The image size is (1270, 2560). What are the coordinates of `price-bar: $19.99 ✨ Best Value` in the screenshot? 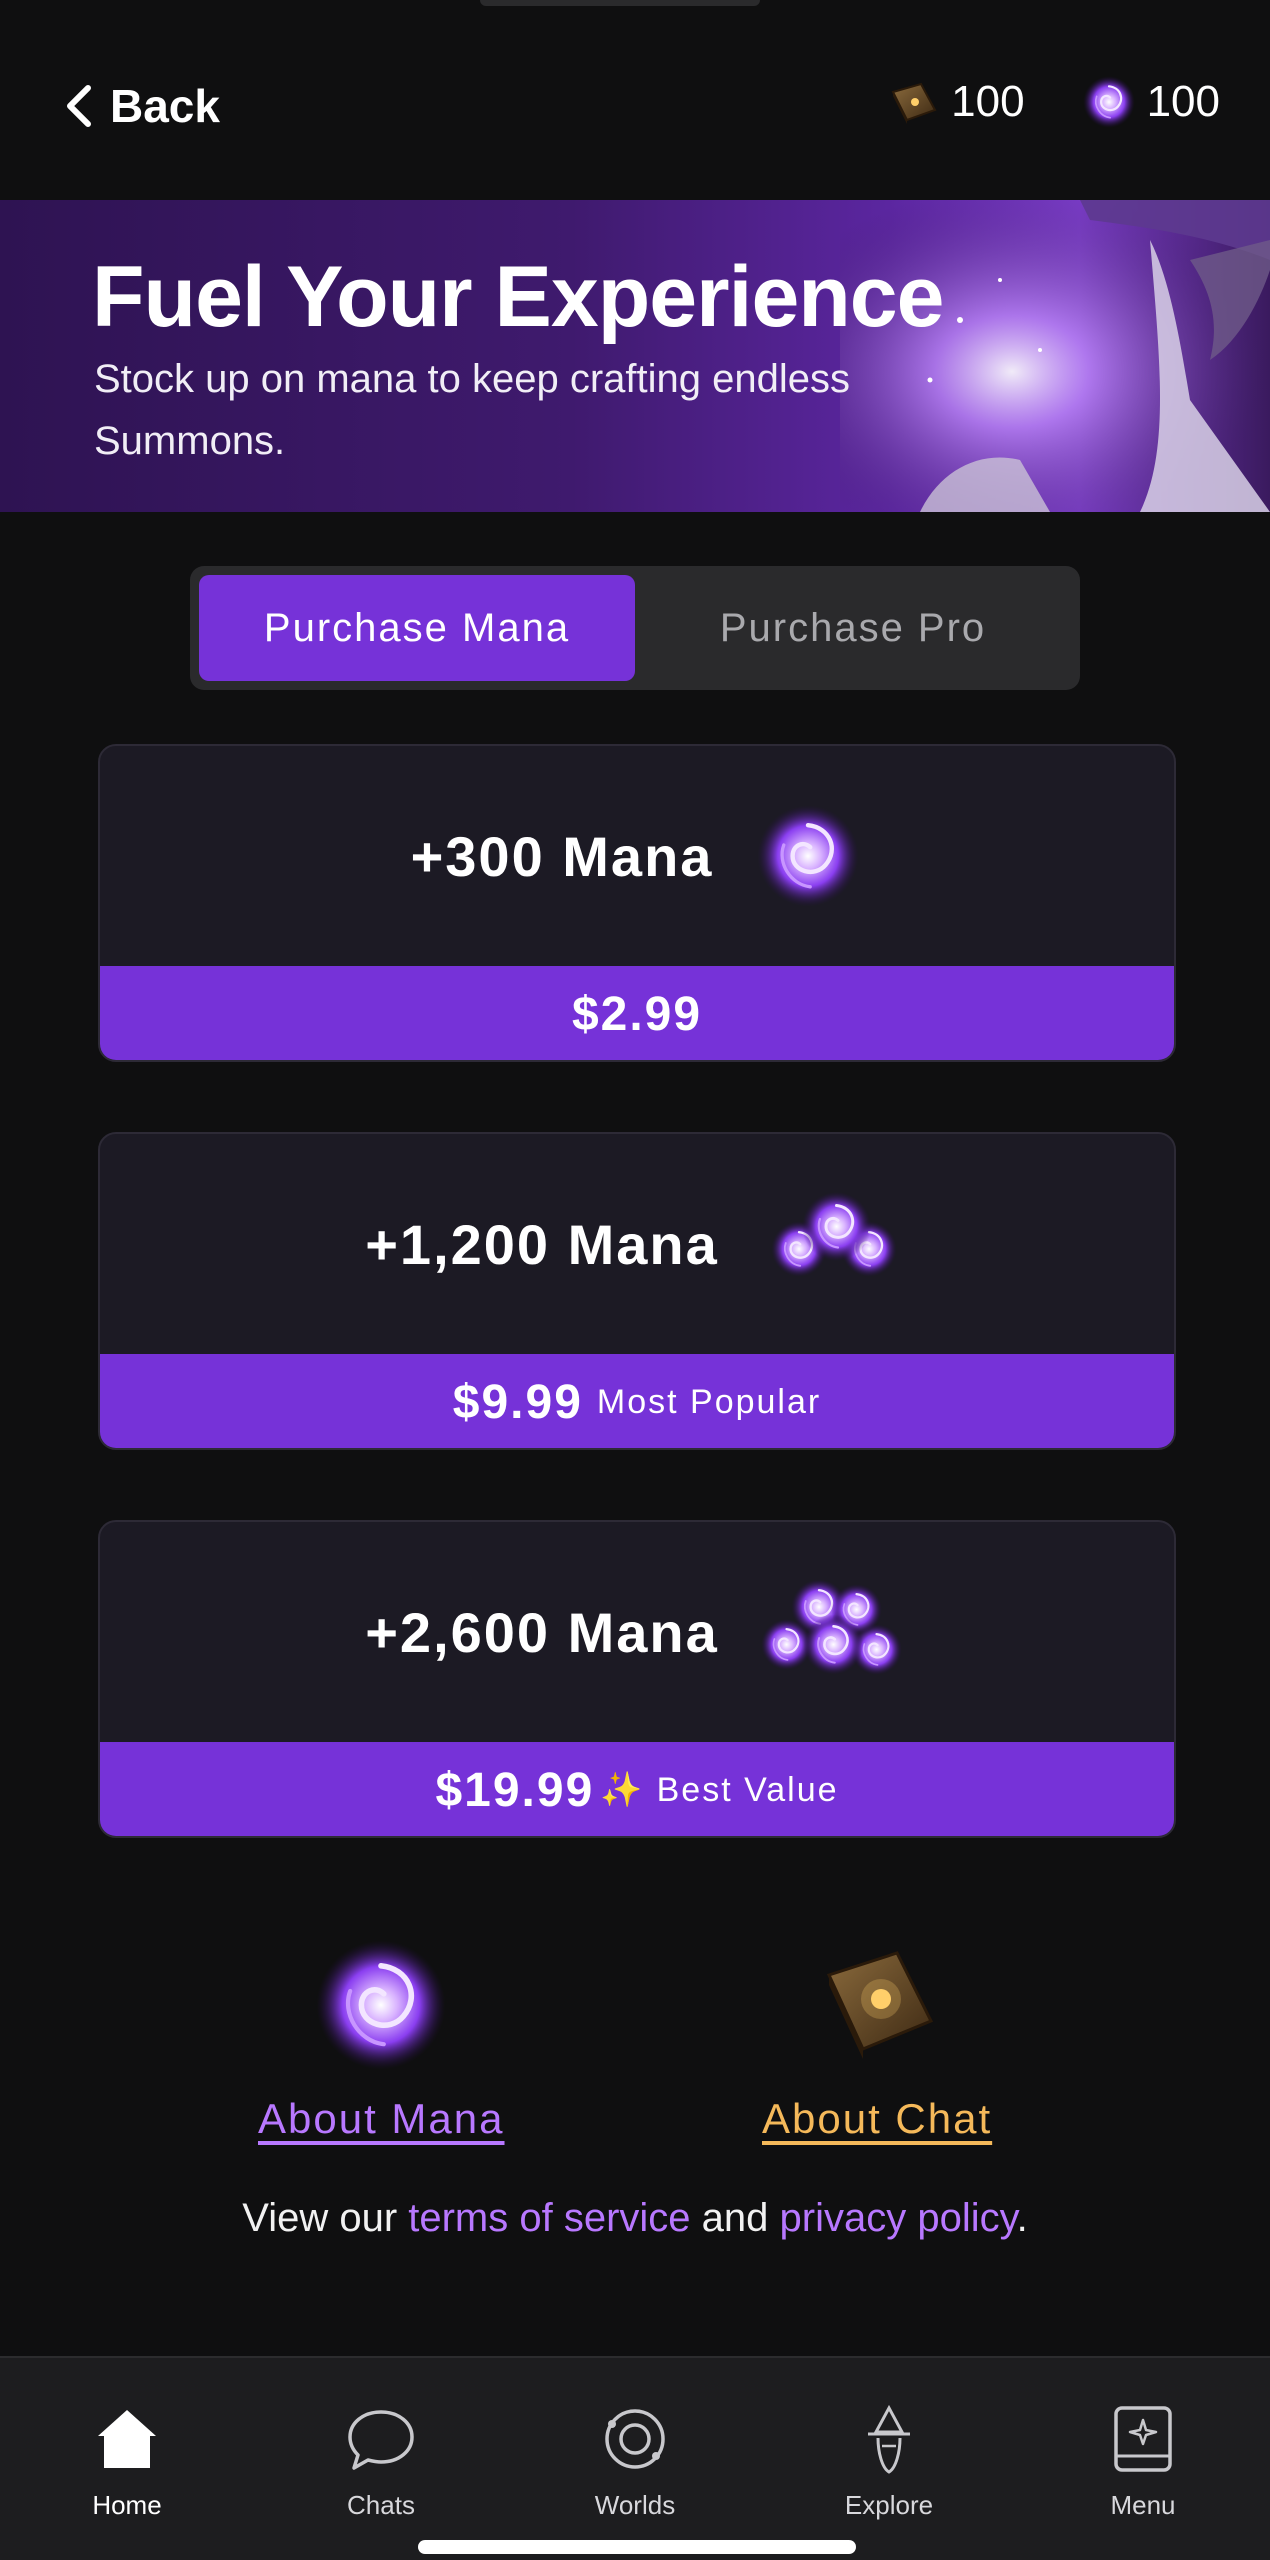 It's located at (637, 1789).